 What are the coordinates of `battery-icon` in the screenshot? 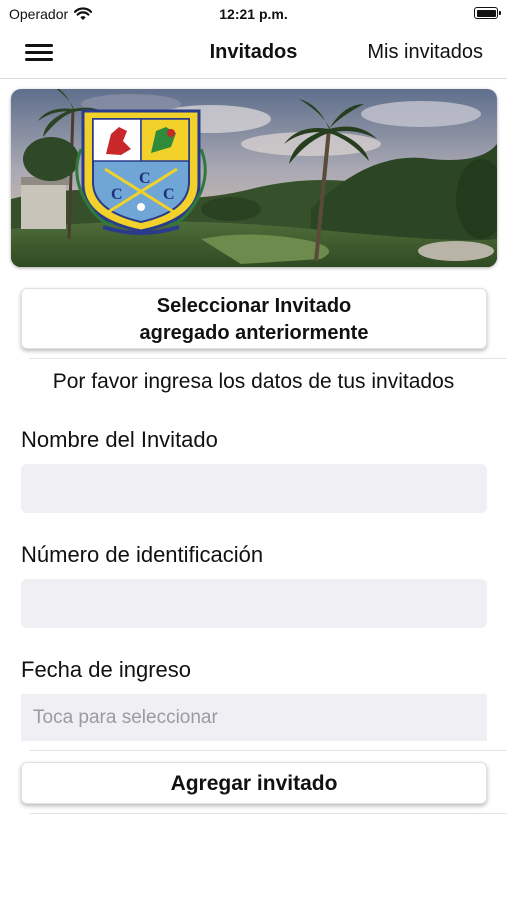 It's located at (487, 13).